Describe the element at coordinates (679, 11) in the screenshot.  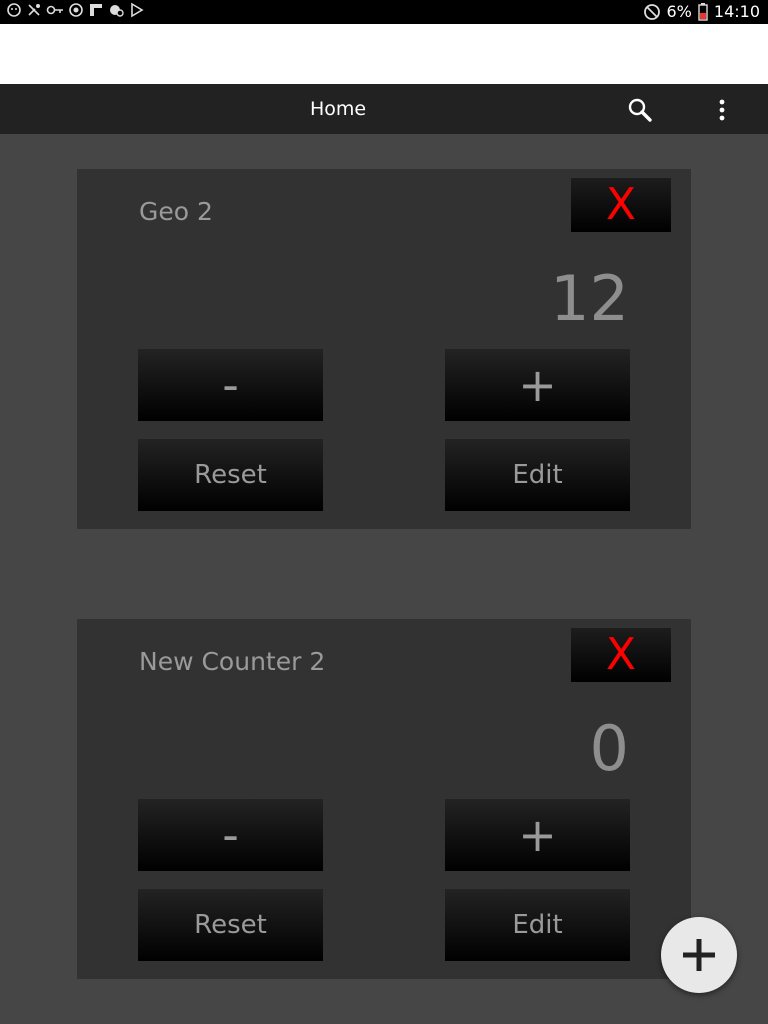
I see `battery-percent: 6%` at that location.